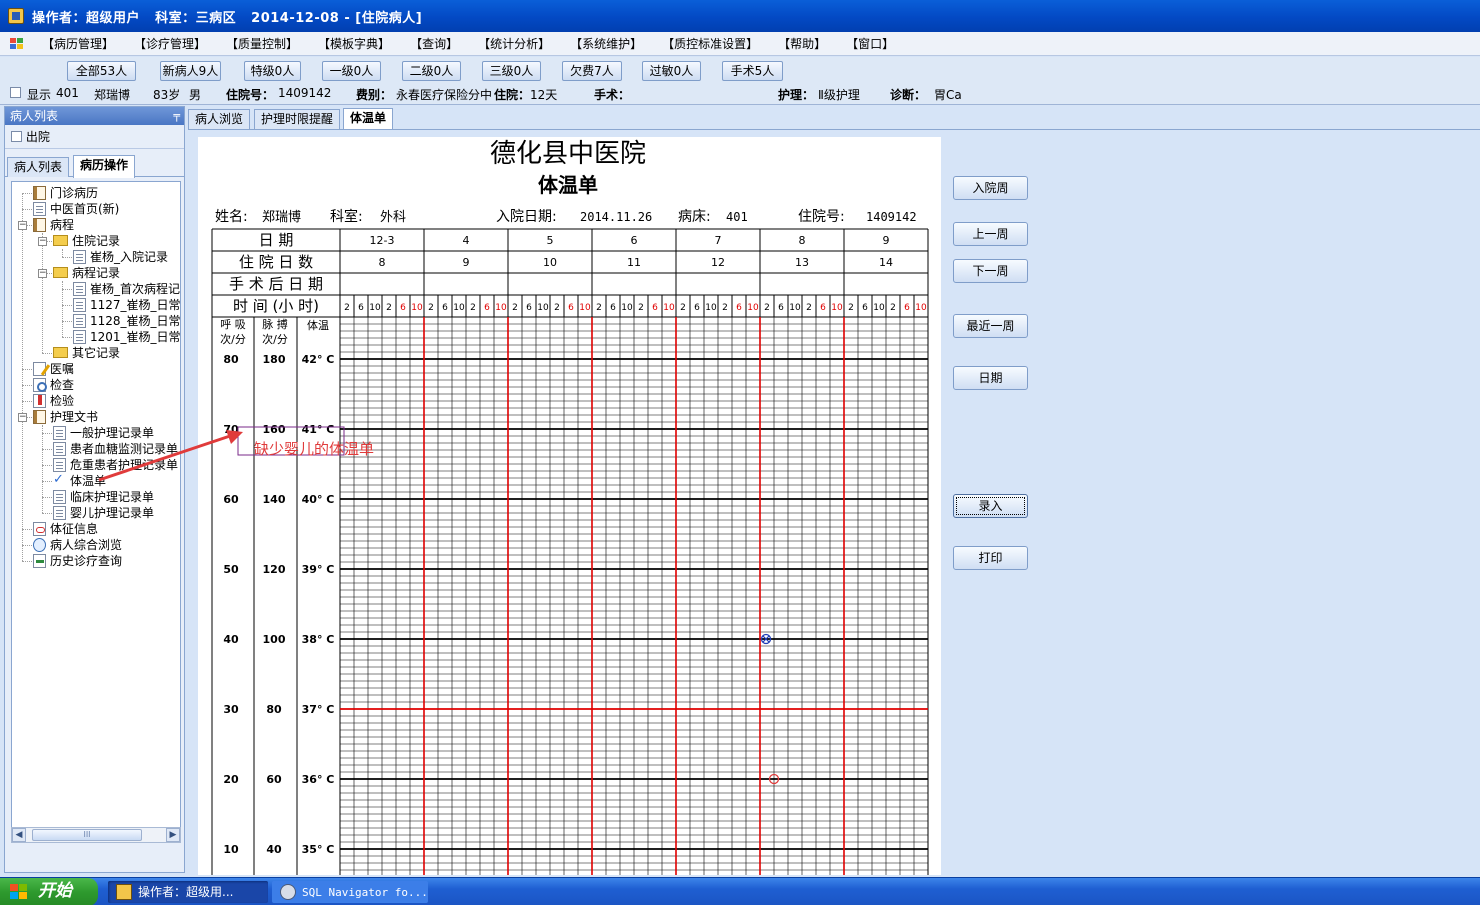 Image resolution: width=1480 pixels, height=905 pixels. Describe the element at coordinates (514, 44) in the screenshot. I see `menu-statistics: 【统计分析】` at that location.